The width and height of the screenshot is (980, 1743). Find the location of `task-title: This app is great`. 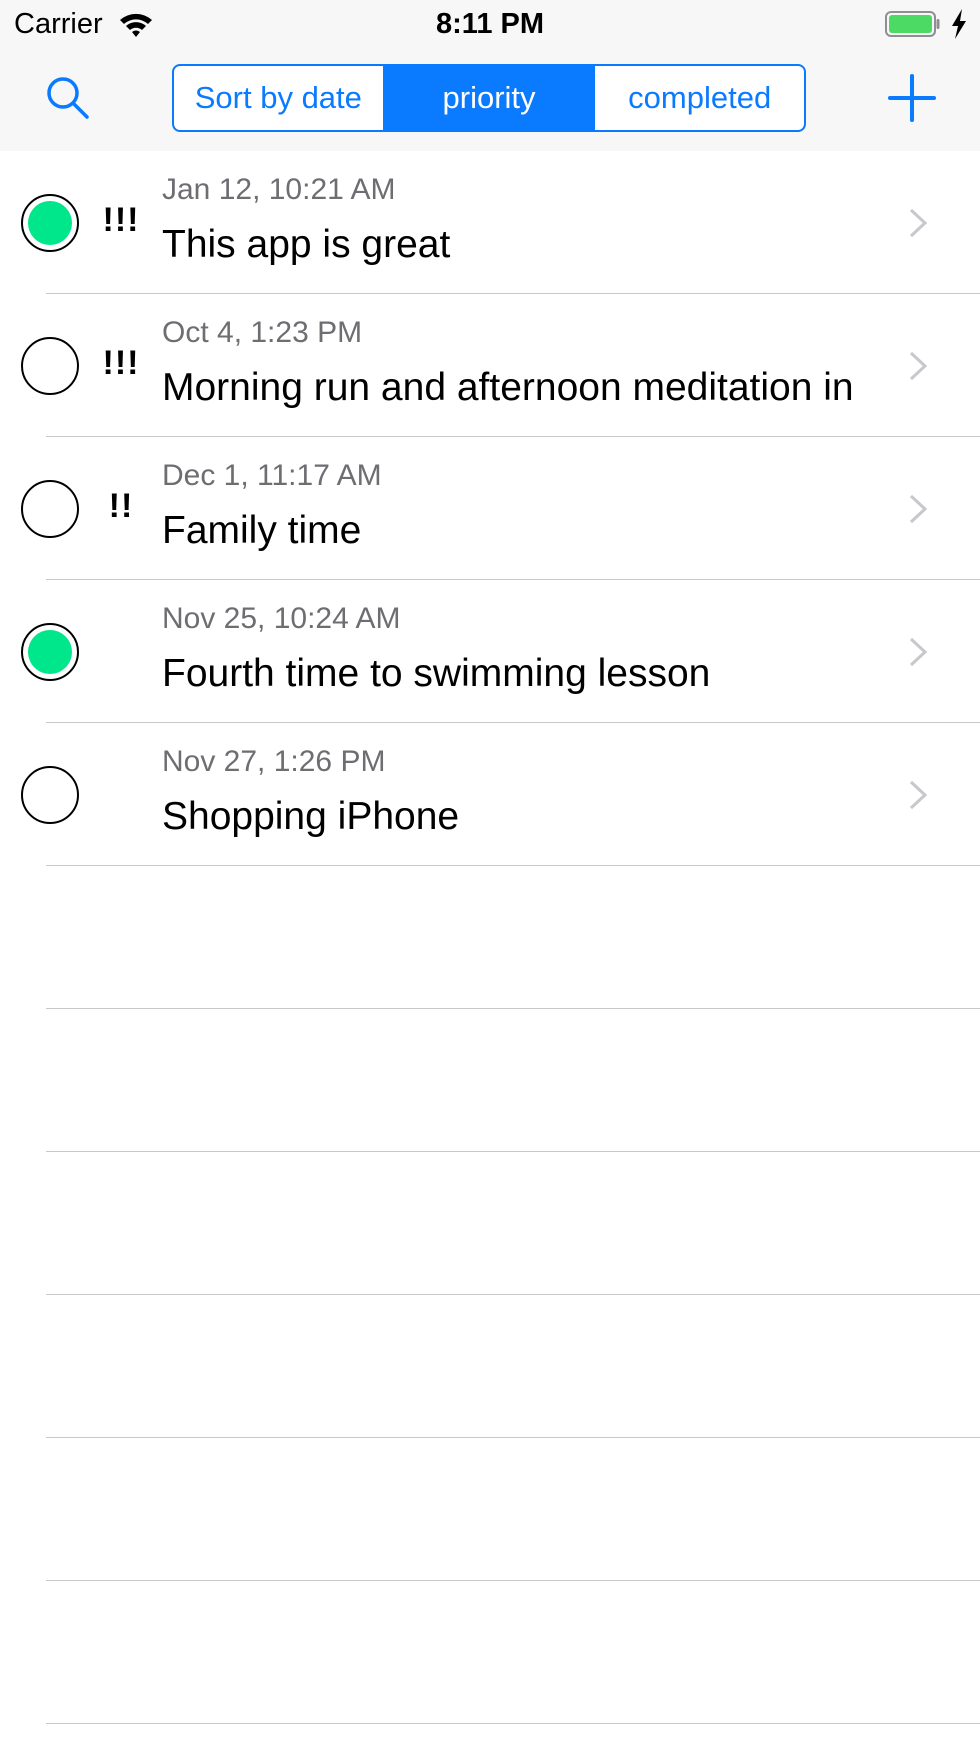

task-title: This app is great is located at coordinates (306, 244).